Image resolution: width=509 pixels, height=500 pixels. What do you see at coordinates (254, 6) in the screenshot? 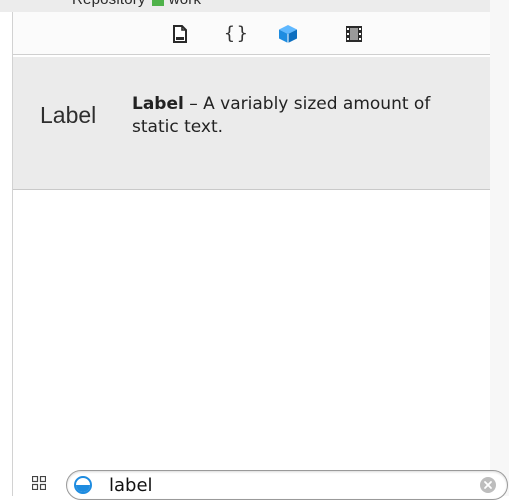
I see `window-top-strip: Repository work` at bounding box center [254, 6].